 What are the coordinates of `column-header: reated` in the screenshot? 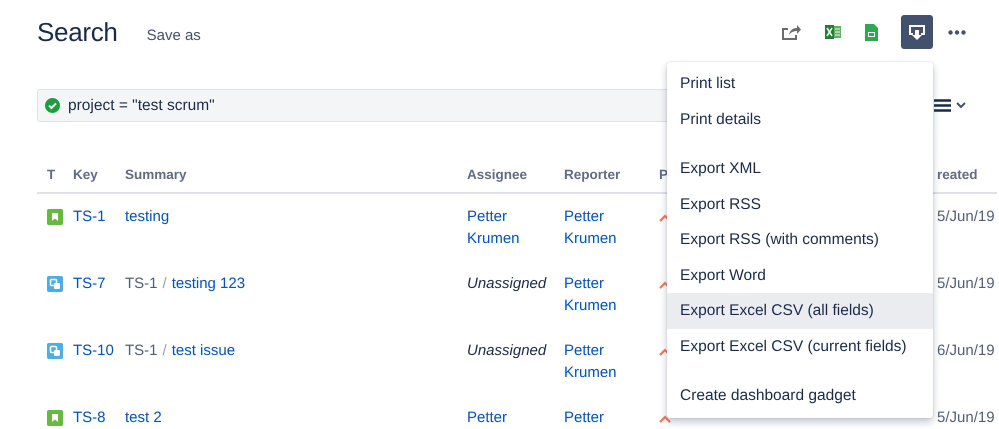 It's located at (957, 174).